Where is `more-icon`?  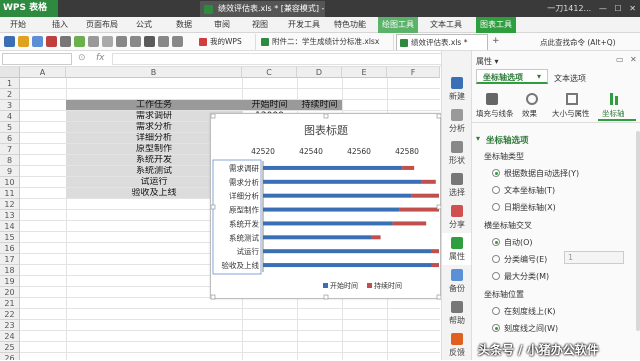 more-icon is located at coordinates (177, 41).